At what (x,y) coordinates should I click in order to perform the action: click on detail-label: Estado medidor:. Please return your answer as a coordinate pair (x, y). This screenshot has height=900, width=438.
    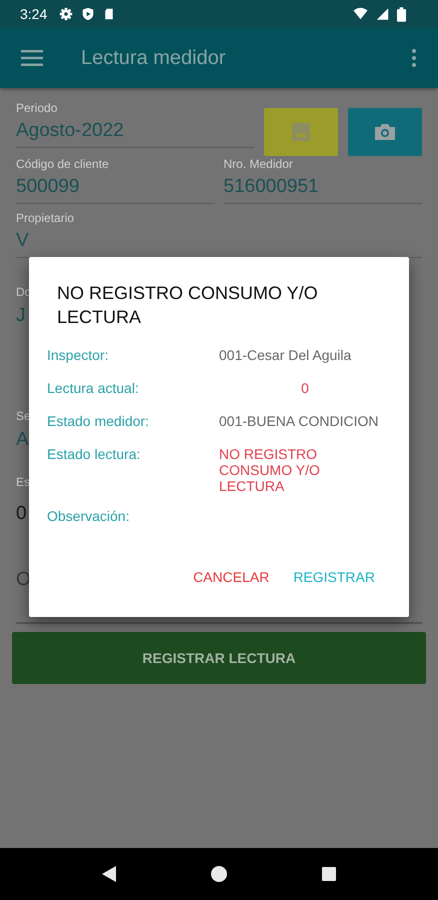
    Looking at the image, I should click on (98, 421).